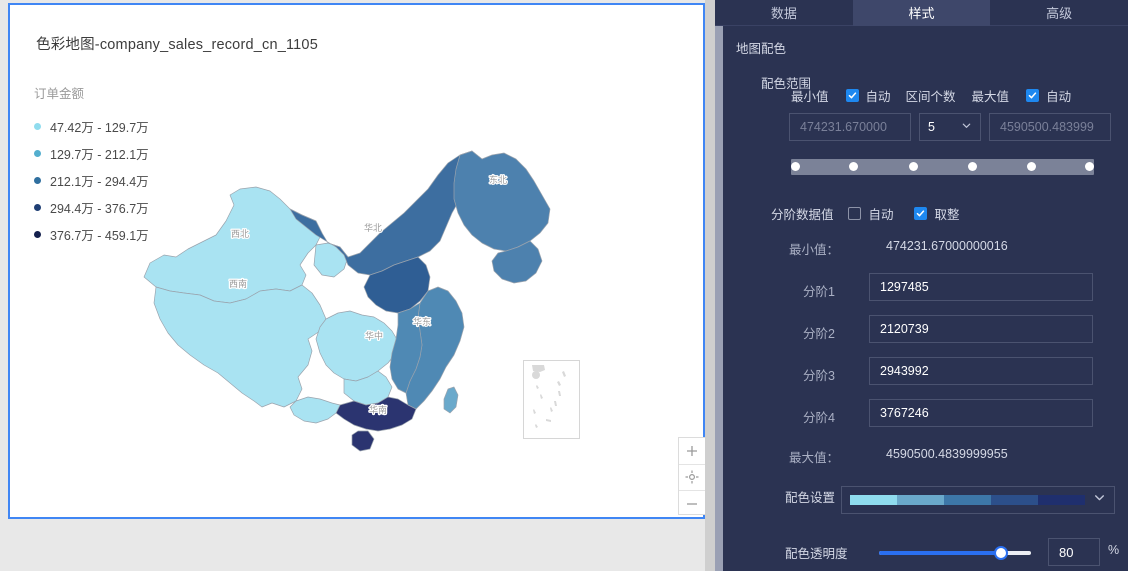 The image size is (1128, 571). Describe the element at coordinates (819, 334) in the screenshot. I see `step2-label: 分阶2` at that location.